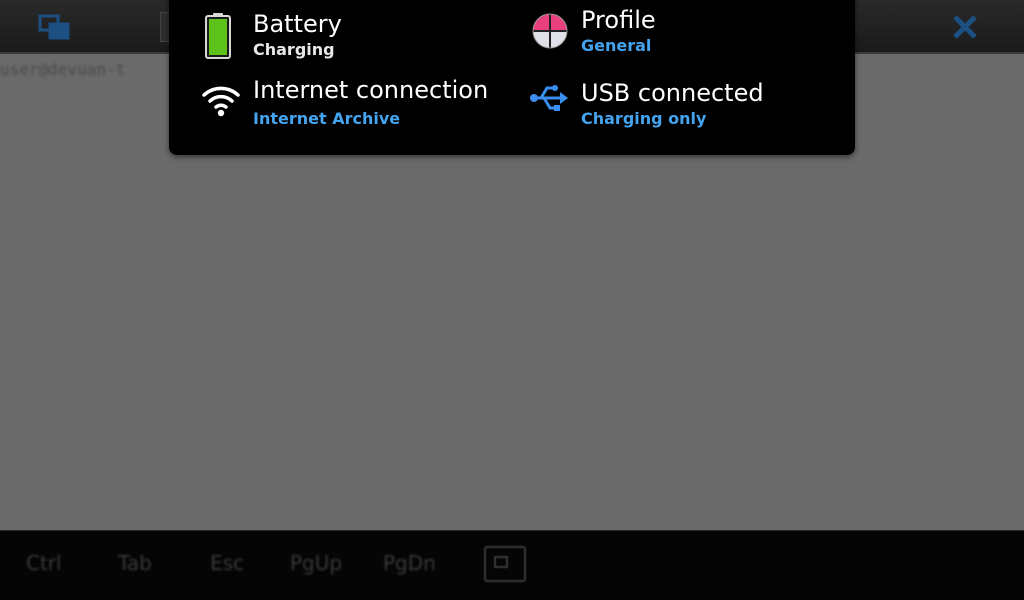 This screenshot has width=1024, height=600. I want to click on terminal-prompt: user@devuan-t, so click(63, 69).